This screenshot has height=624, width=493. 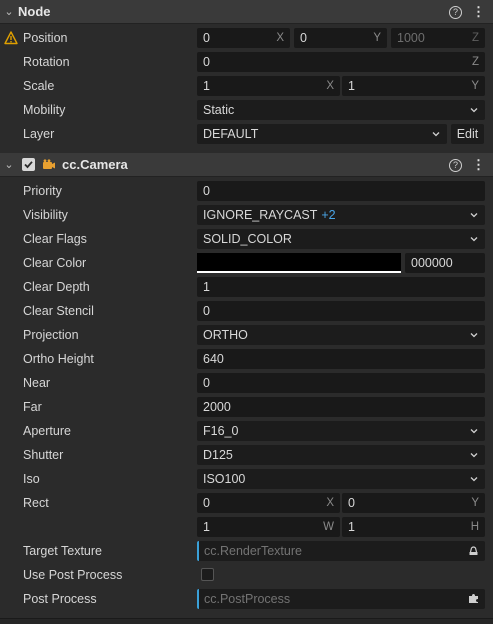 I want to click on ortho-height-label: Ortho Height, so click(x=58, y=359).